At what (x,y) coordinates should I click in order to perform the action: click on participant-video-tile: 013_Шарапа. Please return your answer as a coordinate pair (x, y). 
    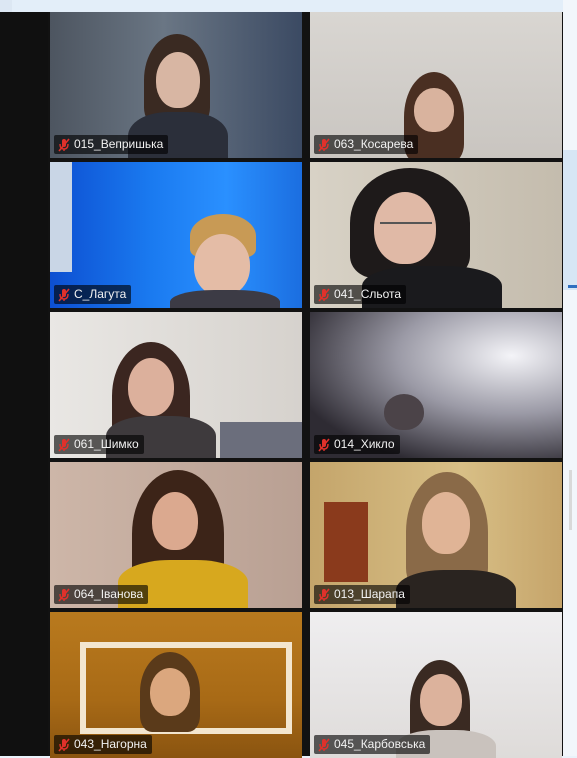
    Looking at the image, I should click on (436, 535).